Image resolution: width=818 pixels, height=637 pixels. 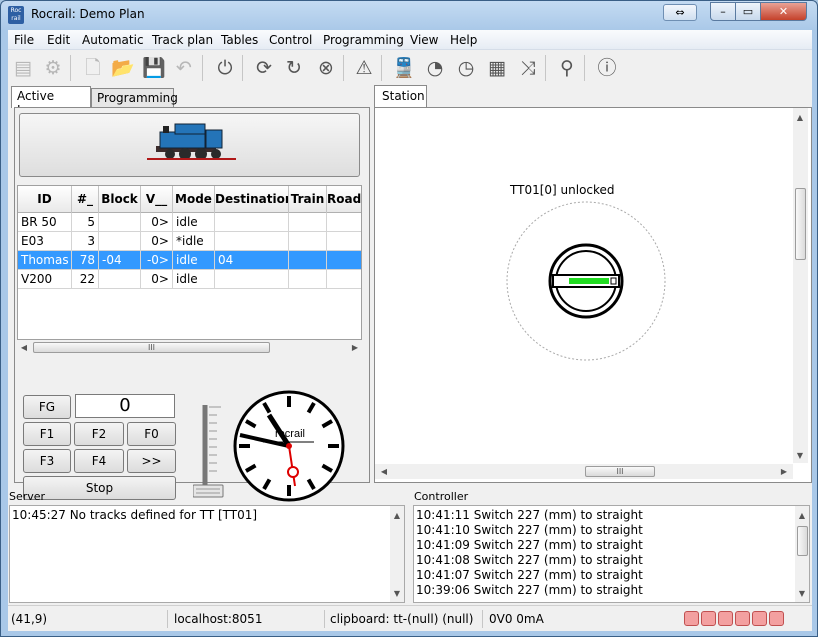 What do you see at coordinates (53, 68) in the screenshot?
I see `settings-icon: ⚙` at bounding box center [53, 68].